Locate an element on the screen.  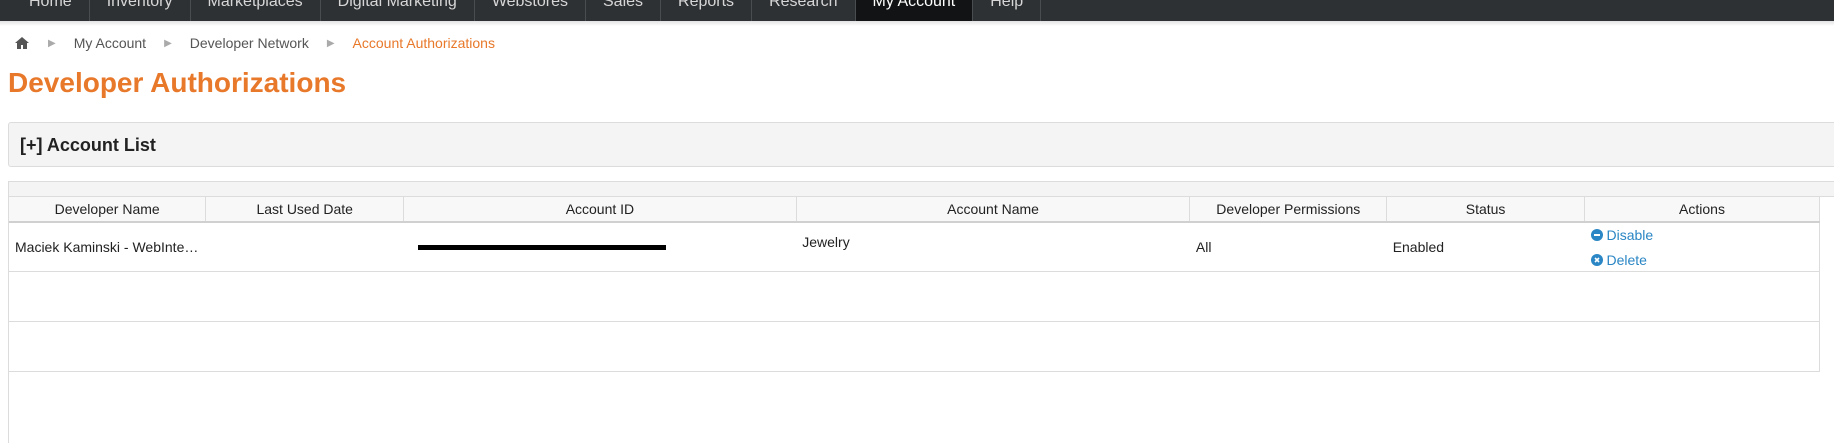
header-account-id: Account ID is located at coordinates (600, 210).